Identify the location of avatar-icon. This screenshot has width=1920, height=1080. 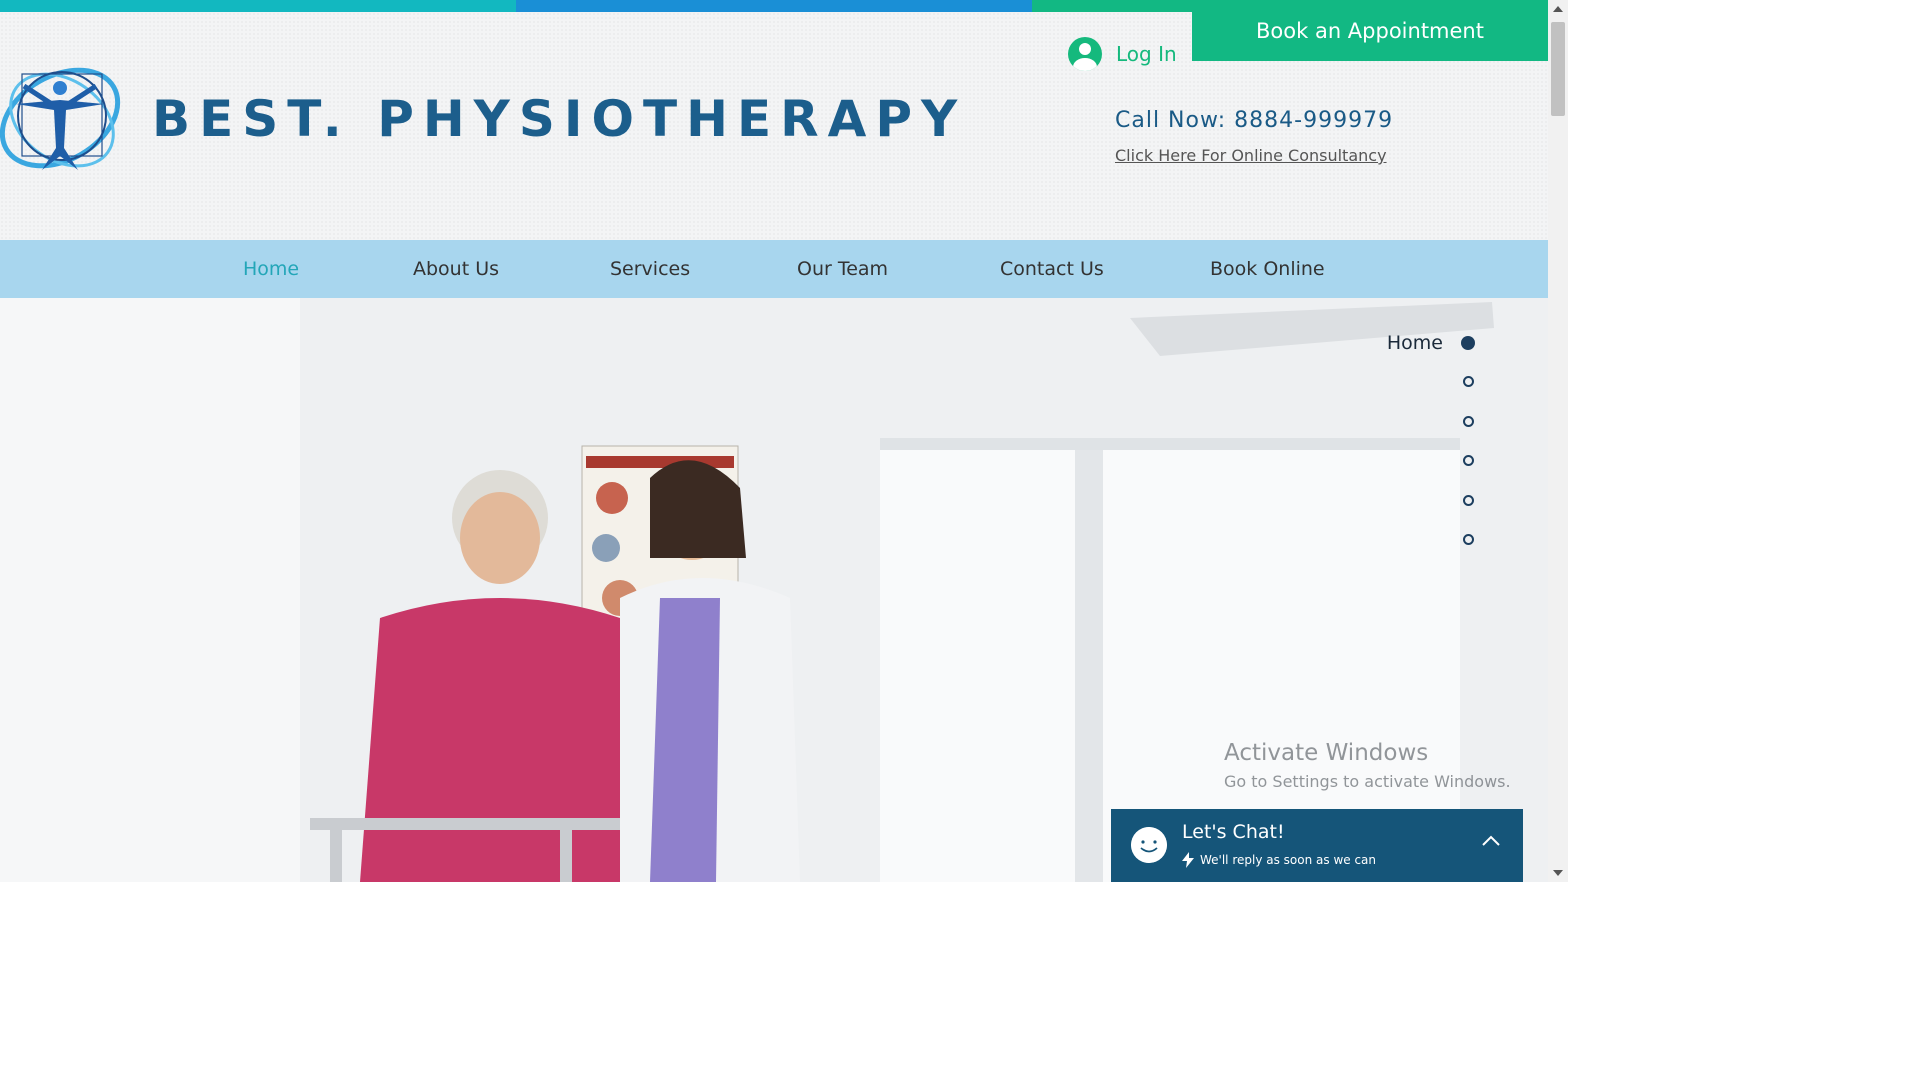
(1085, 54).